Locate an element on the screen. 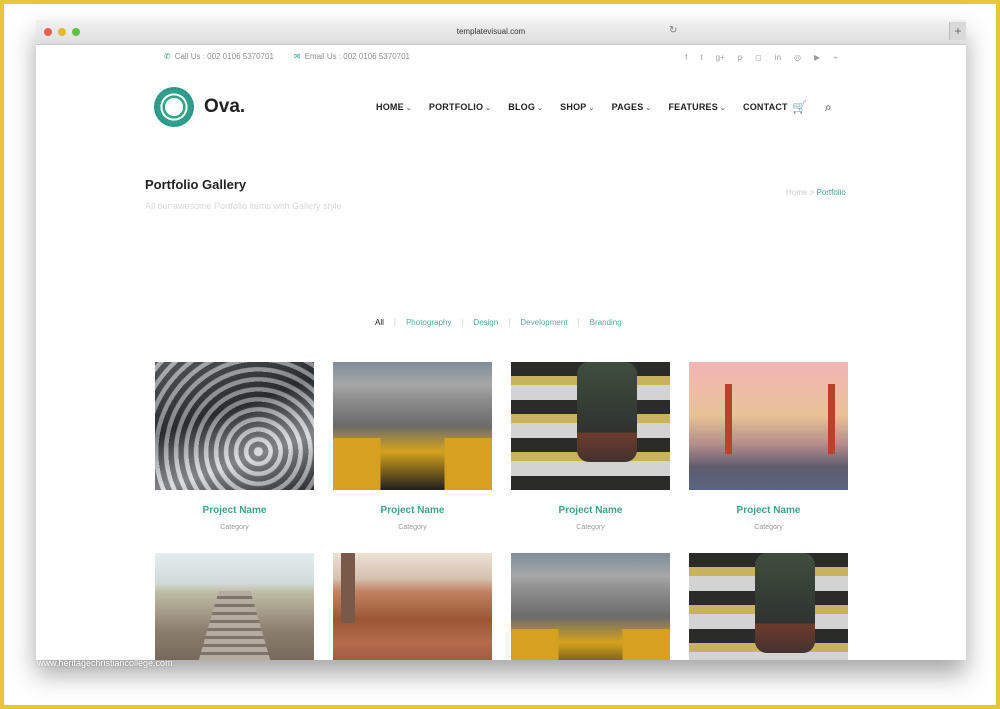 The image size is (1000, 709). breadcrumb-current: Portfolio is located at coordinates (831, 192).